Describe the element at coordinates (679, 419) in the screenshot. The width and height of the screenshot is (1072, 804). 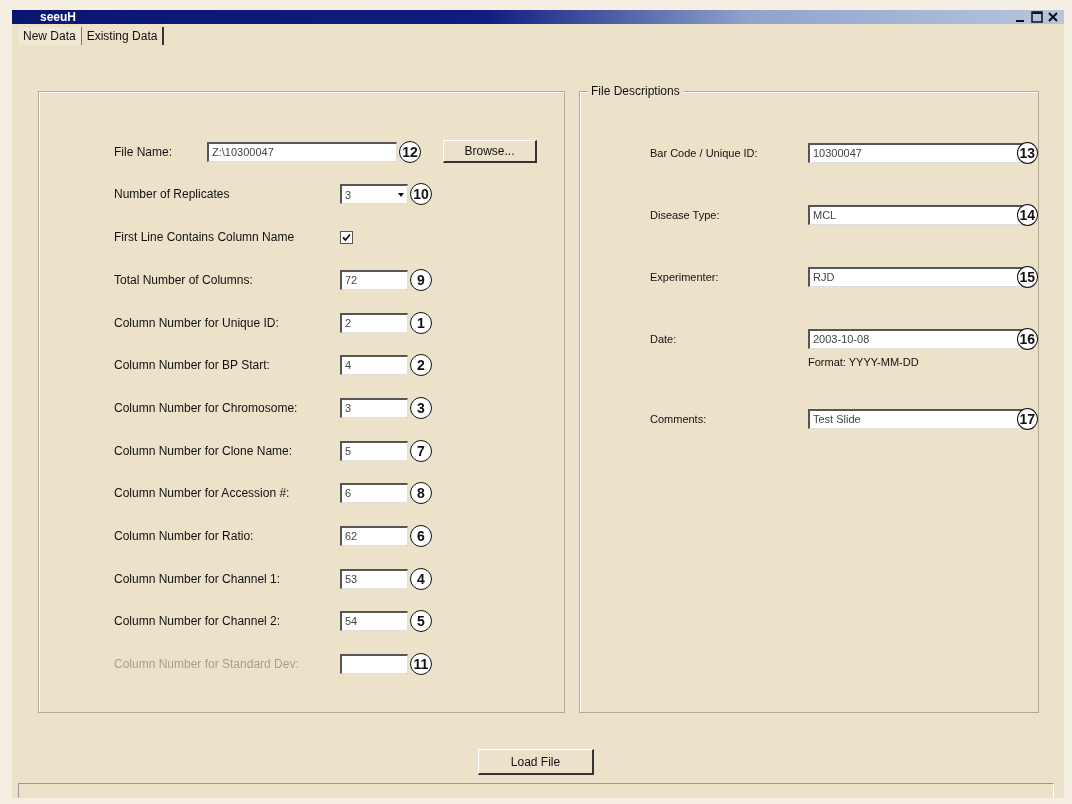
I see `field-label: Comments:` at that location.